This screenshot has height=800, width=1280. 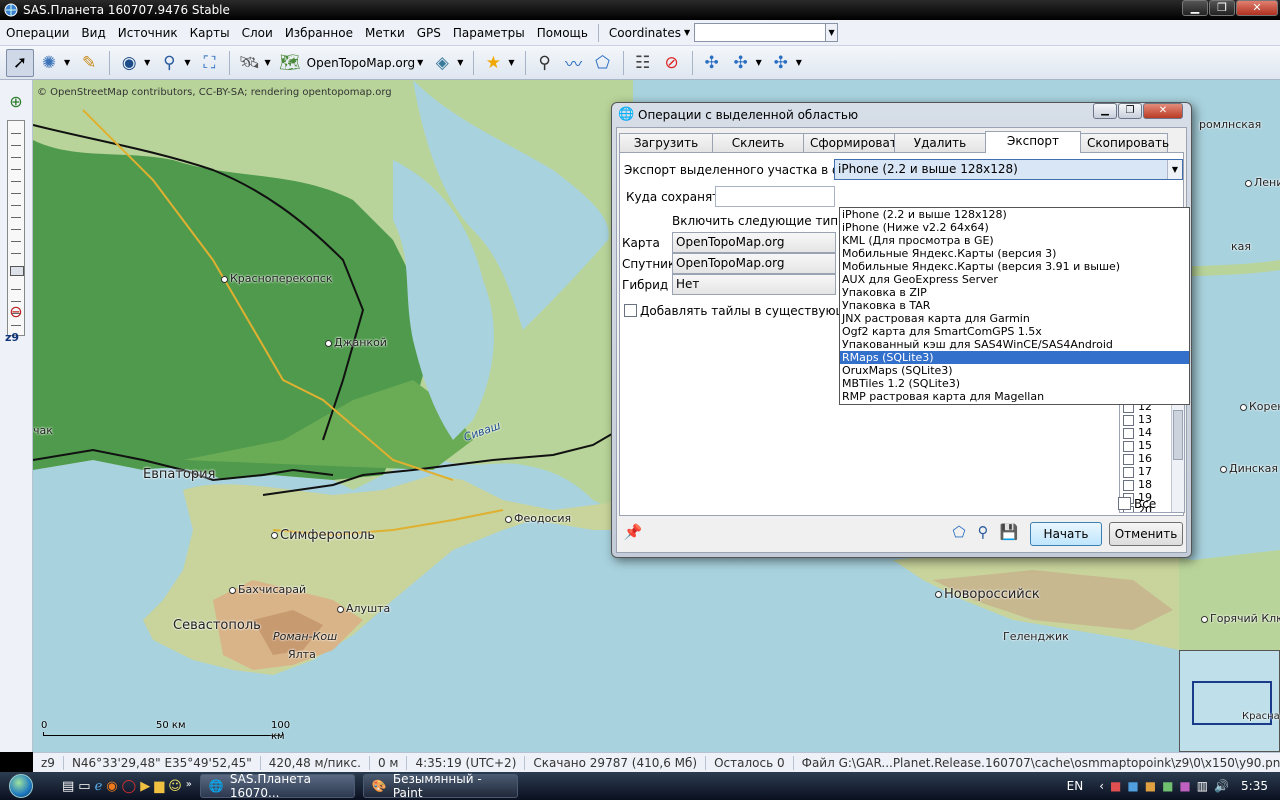 I want to click on dialog-close-button: ✕, so click(x=1163, y=111).